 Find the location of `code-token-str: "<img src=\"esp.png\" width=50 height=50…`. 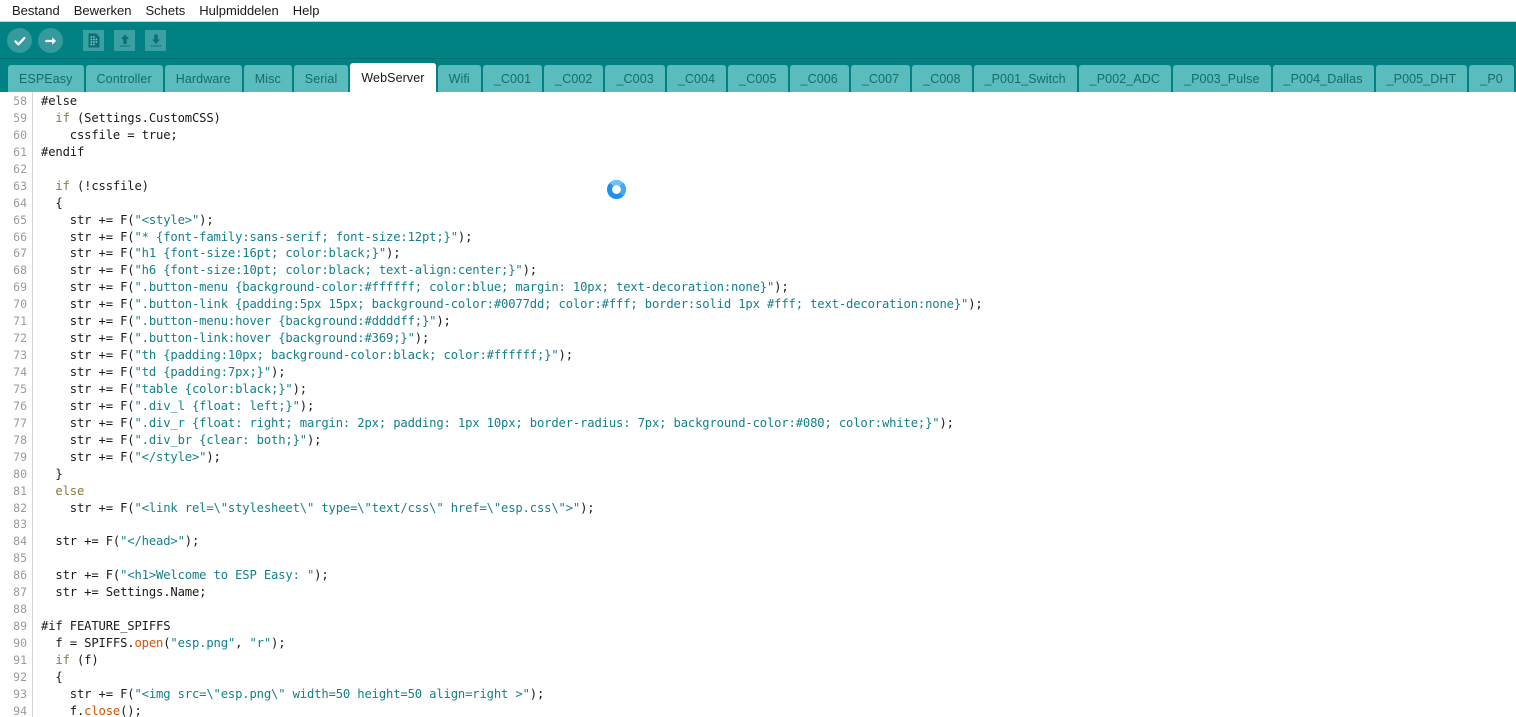

code-token-str: "<img src=\"esp.png\" width=50 height=50… is located at coordinates (332, 693).